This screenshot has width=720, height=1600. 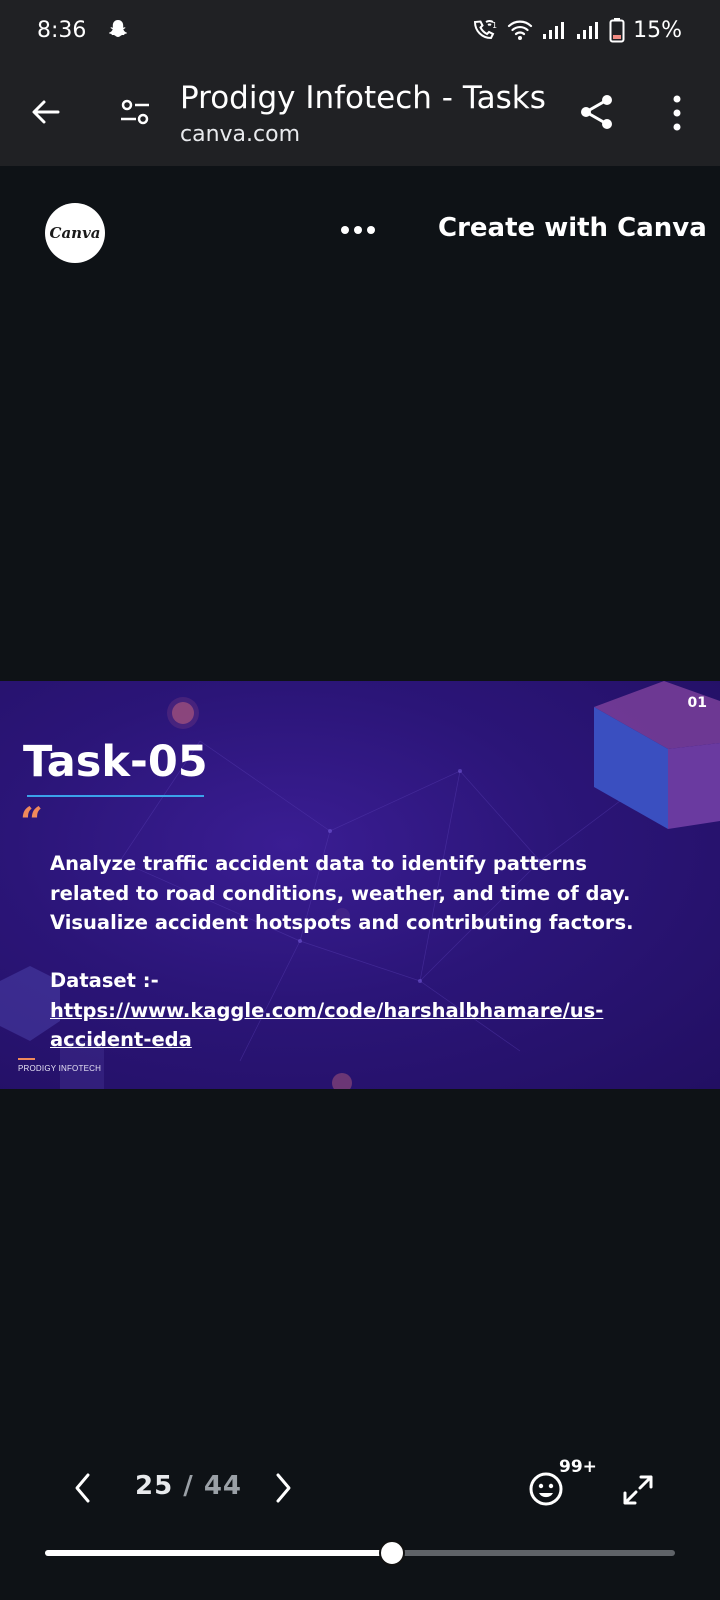 What do you see at coordinates (520, 30) in the screenshot?
I see `wifi-icon` at bounding box center [520, 30].